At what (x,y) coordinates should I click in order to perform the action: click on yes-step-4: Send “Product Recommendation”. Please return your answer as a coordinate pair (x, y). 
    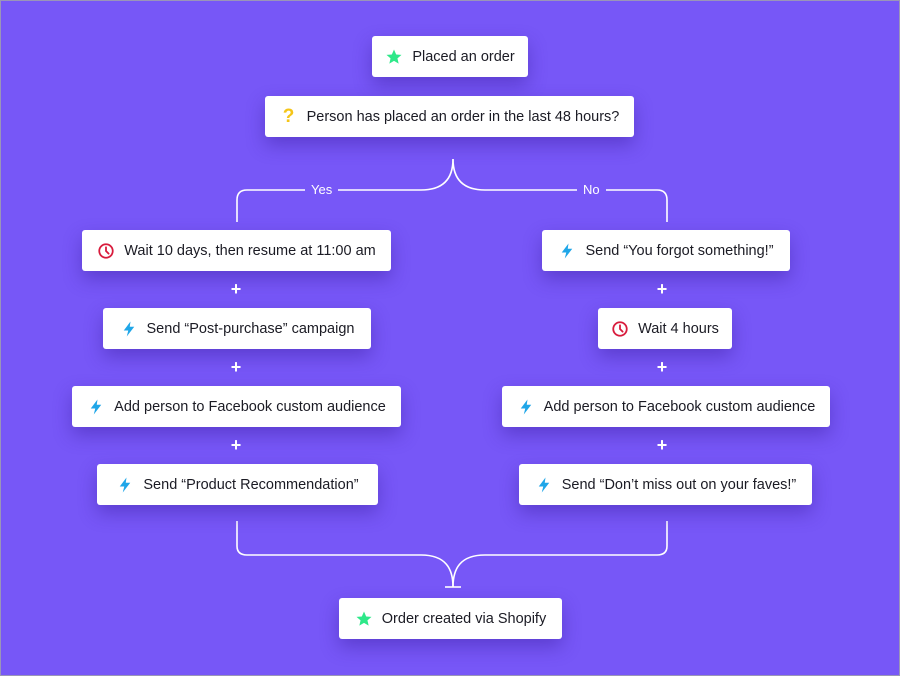
    Looking at the image, I should click on (237, 484).